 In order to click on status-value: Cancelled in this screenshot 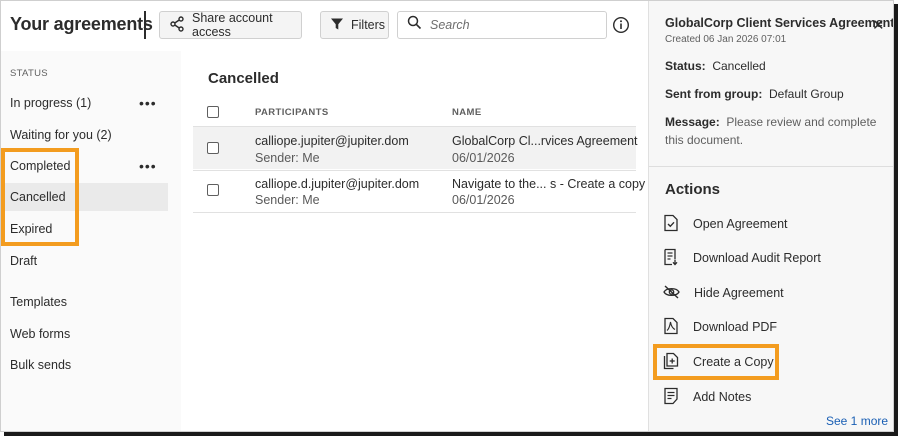, I will do `click(739, 66)`.